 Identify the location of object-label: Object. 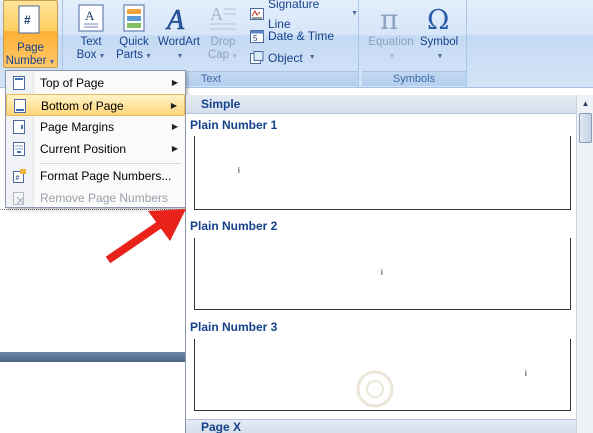
(285, 58).